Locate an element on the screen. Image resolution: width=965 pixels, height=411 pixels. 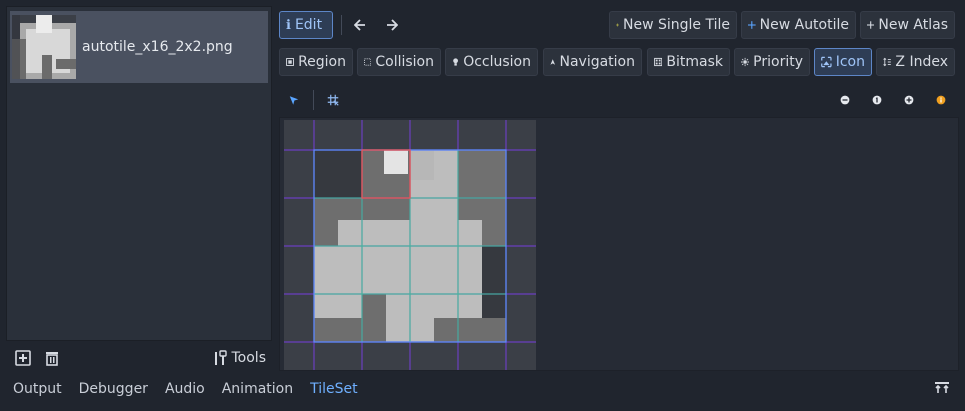
mode-icon-label: Icon is located at coordinates (850, 62).